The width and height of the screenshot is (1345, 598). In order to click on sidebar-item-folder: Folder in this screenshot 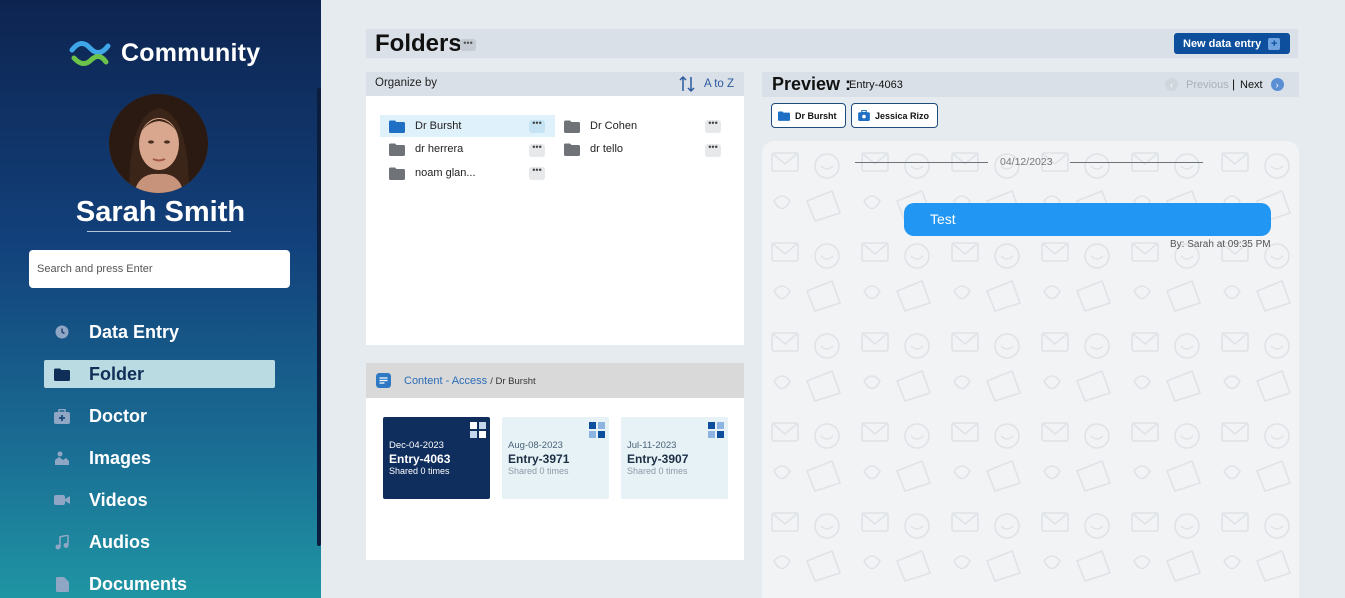, I will do `click(159, 374)`.